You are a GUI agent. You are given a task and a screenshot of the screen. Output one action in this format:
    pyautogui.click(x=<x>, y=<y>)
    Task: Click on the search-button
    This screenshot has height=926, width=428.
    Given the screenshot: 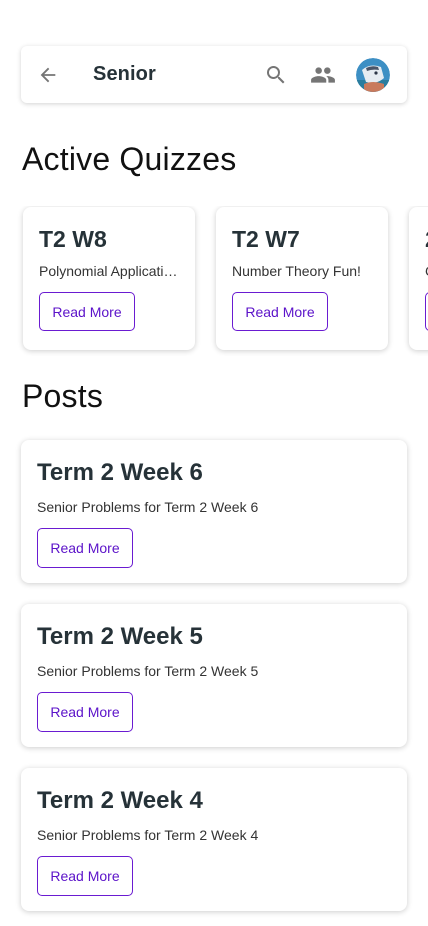 What is the action you would take?
    pyautogui.click(x=276, y=75)
    